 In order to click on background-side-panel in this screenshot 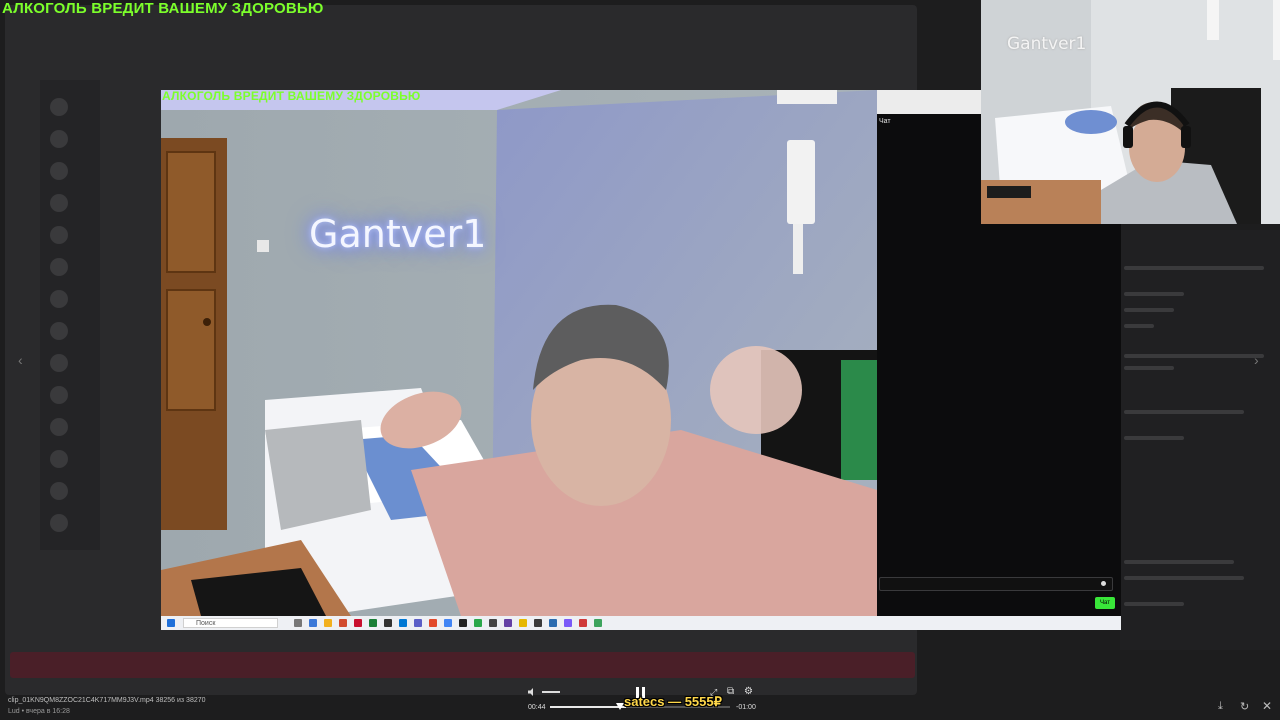, I will do `click(1200, 440)`.